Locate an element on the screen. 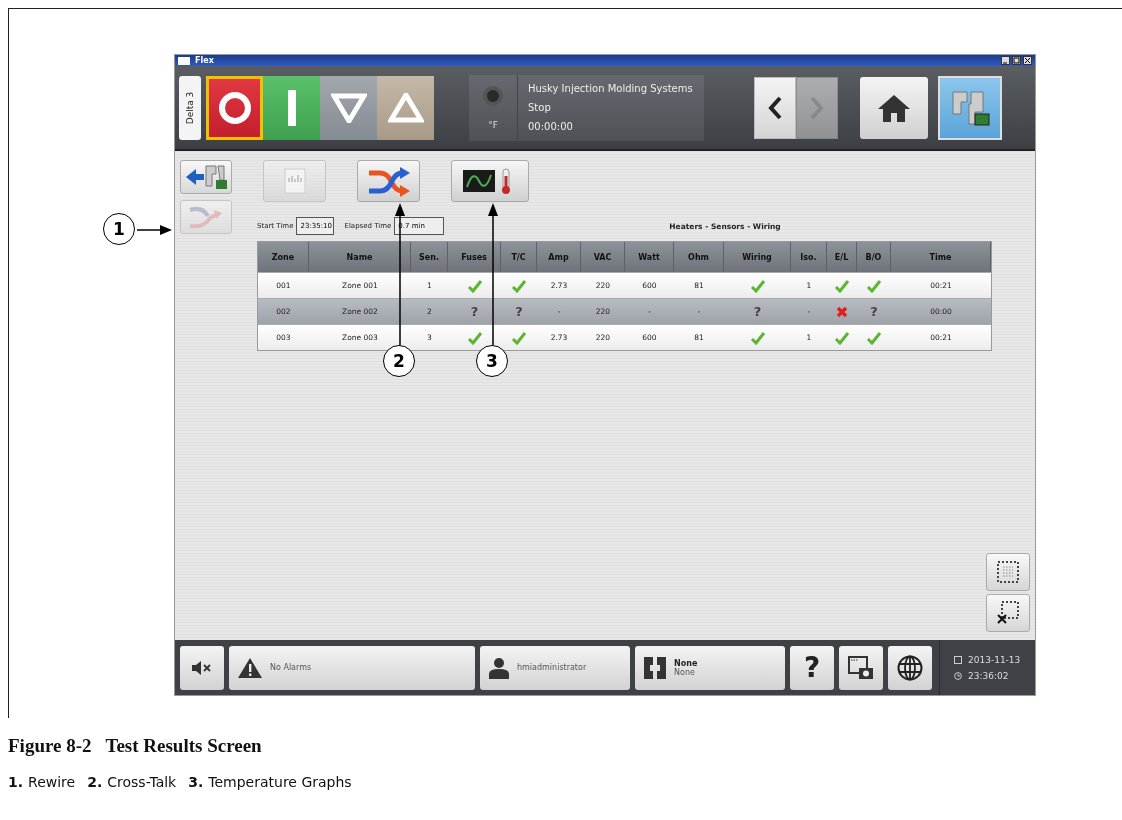  globe-icon is located at coordinates (910, 667).